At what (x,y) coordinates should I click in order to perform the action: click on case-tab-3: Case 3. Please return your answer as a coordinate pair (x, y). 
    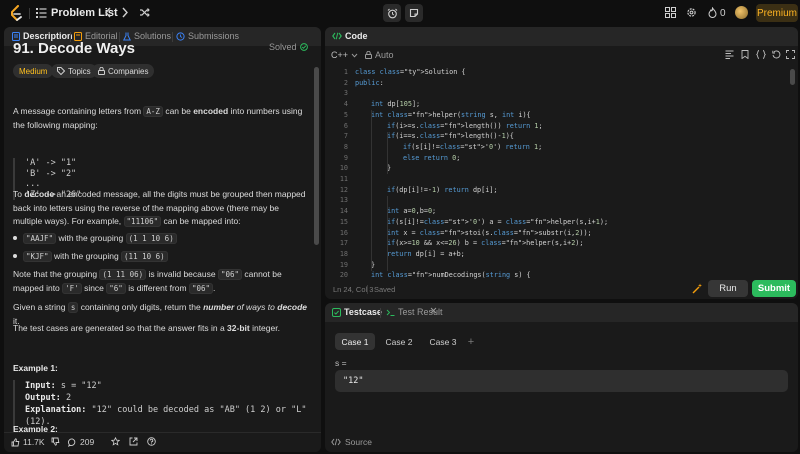
    Looking at the image, I should click on (443, 341).